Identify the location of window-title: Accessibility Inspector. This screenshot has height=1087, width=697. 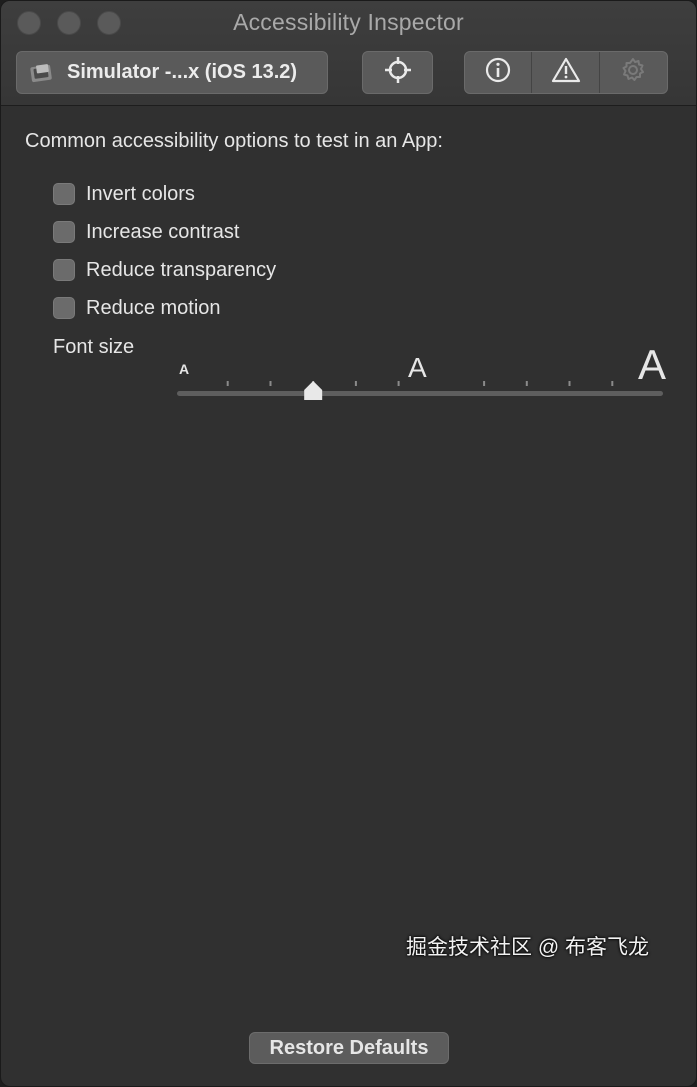
(348, 22).